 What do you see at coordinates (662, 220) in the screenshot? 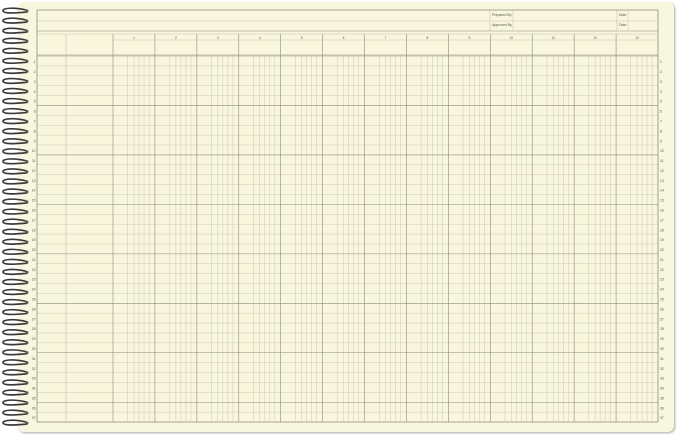
I see `row-number-right: 17` at bounding box center [662, 220].